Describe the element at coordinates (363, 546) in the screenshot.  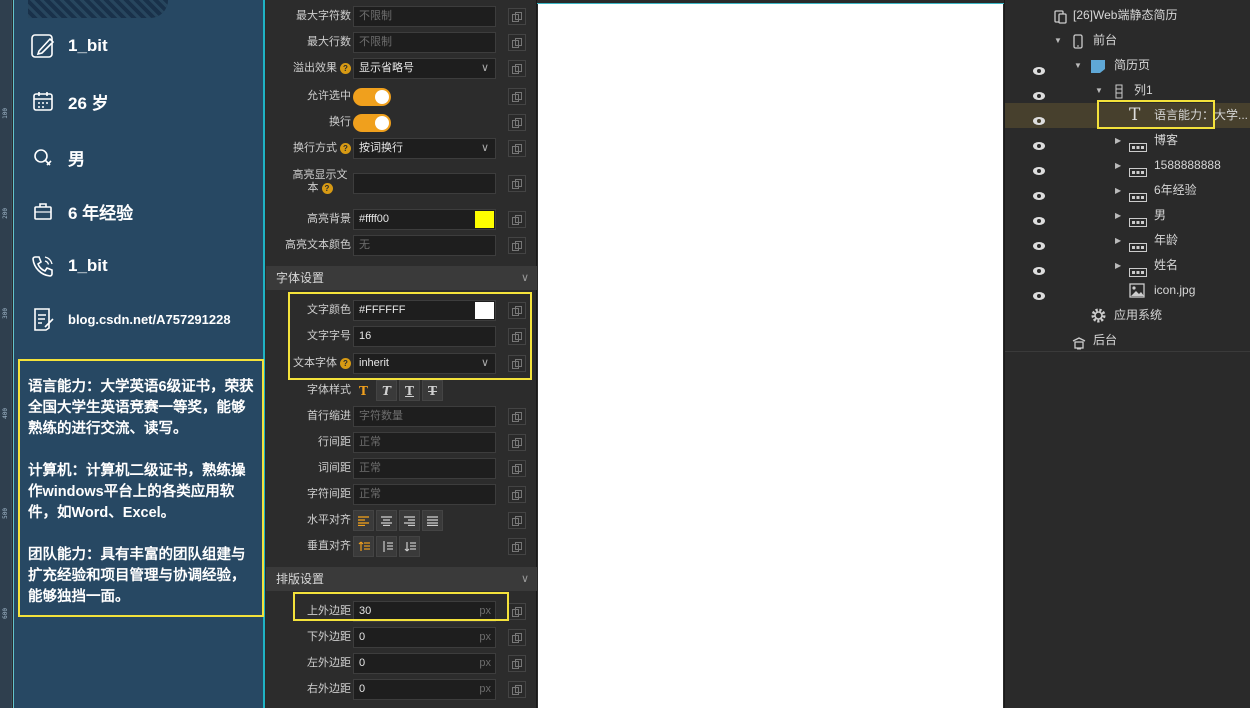
I see `align-top-icon` at that location.